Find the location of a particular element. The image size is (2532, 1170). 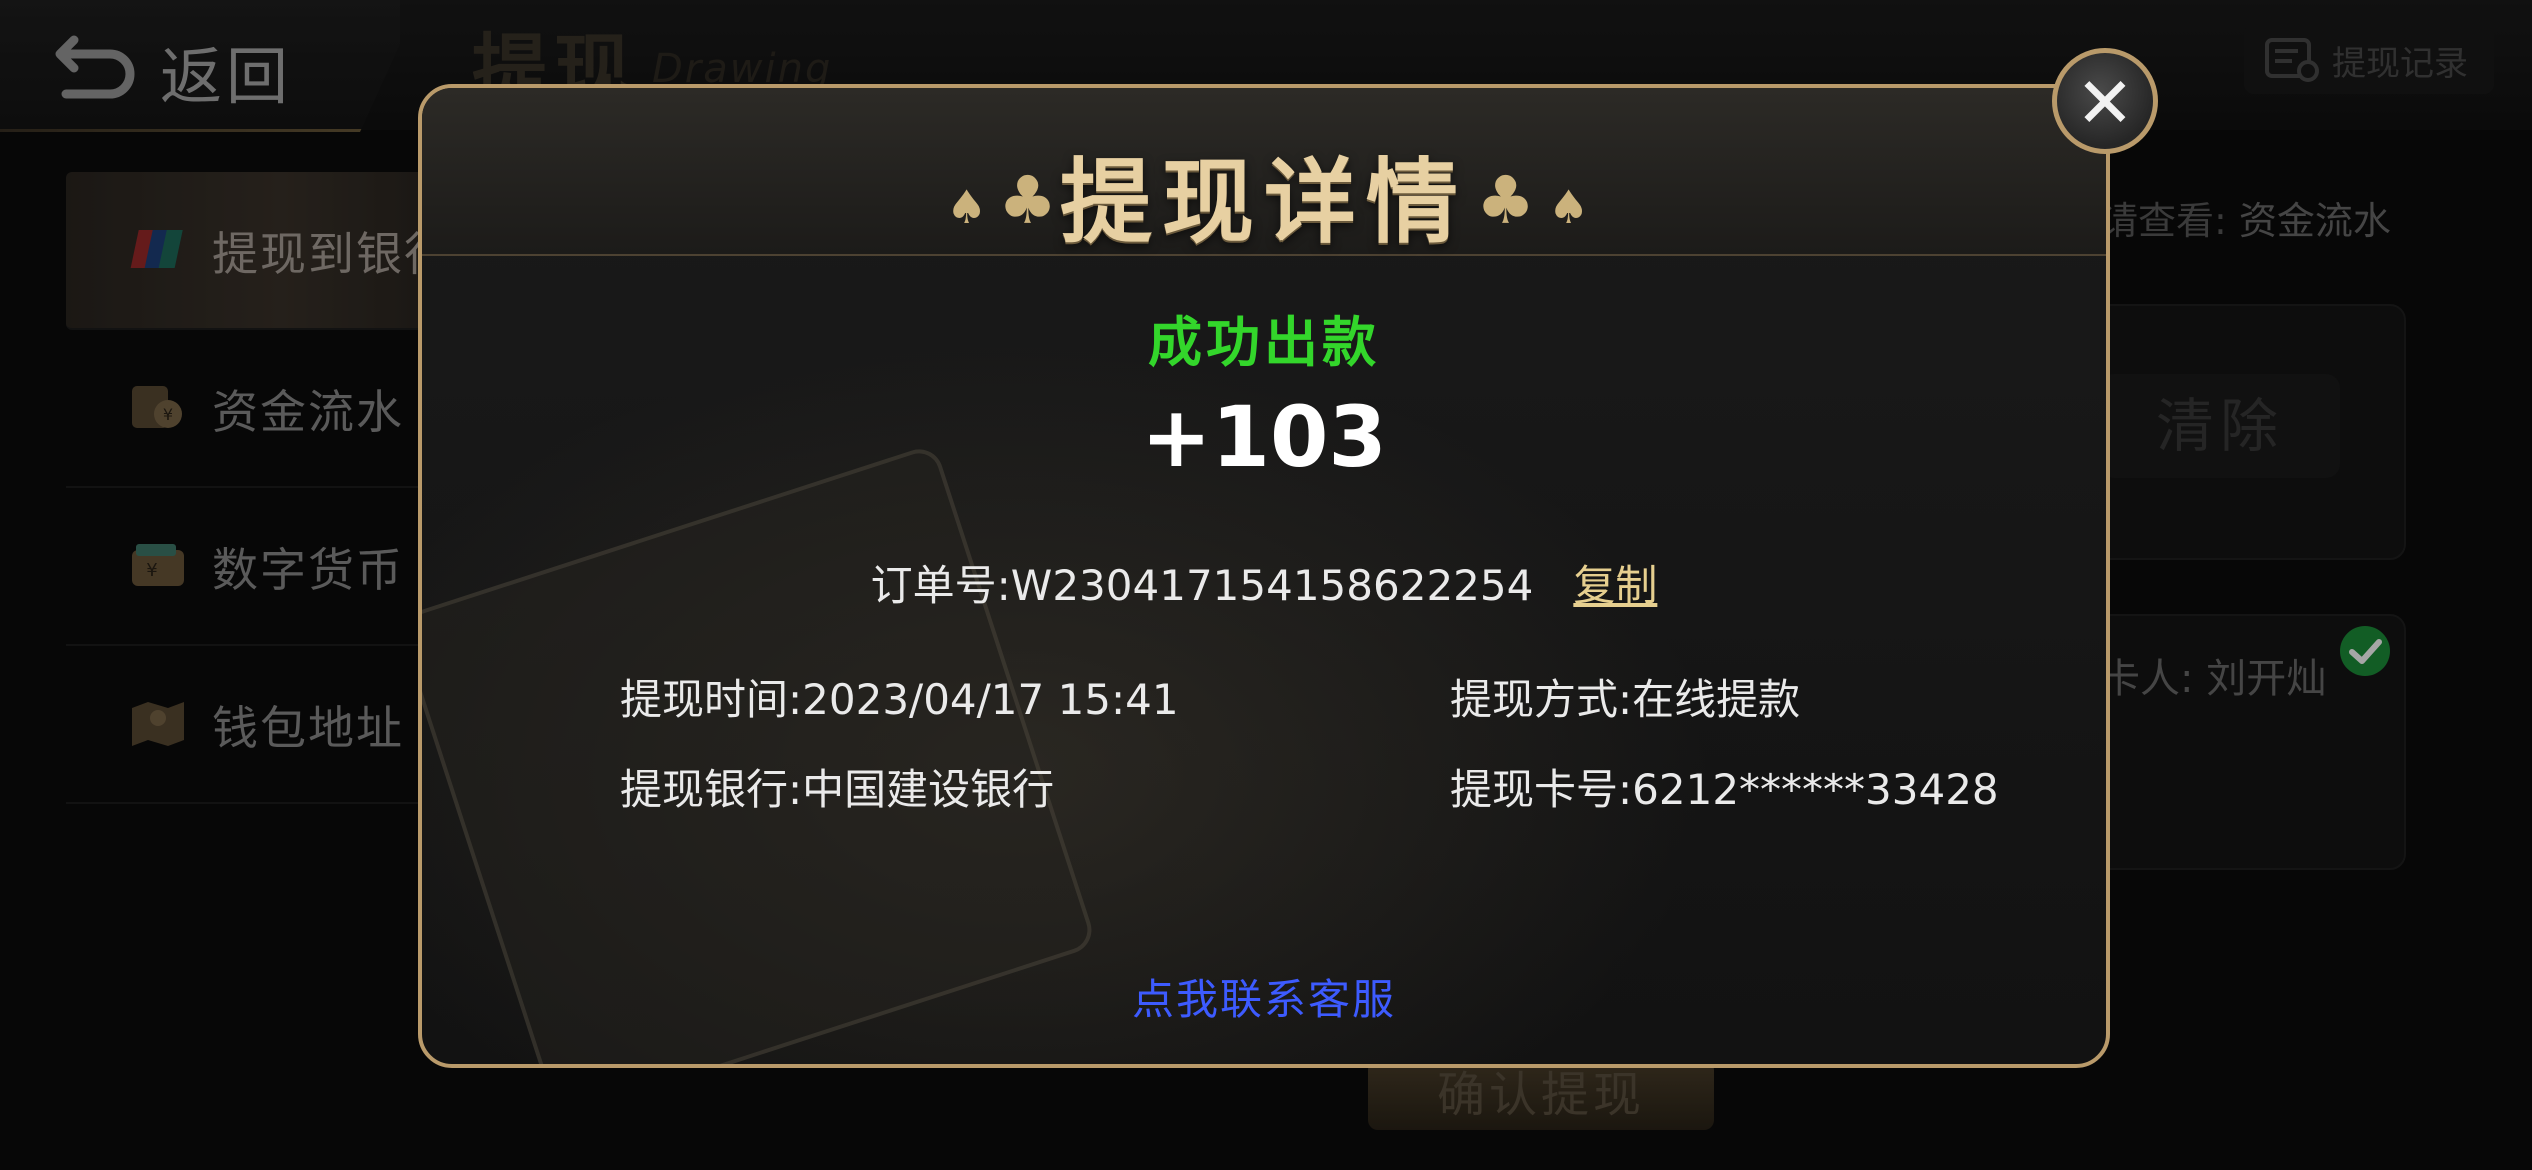

club-icon: ♣ is located at coordinates (1506, 200).